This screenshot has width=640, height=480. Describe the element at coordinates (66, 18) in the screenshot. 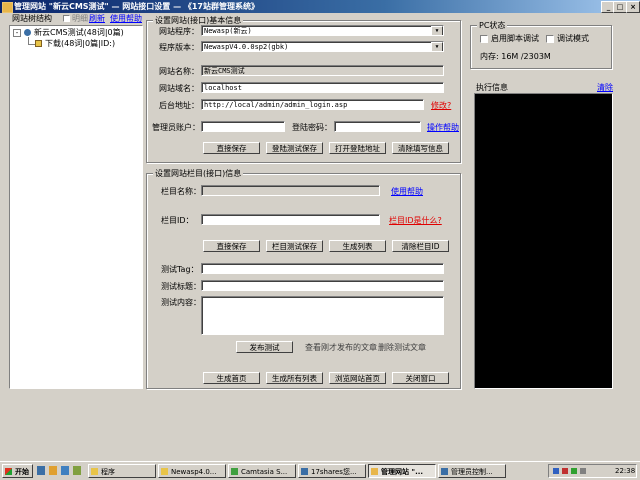

I see `detail-checkbox` at that location.